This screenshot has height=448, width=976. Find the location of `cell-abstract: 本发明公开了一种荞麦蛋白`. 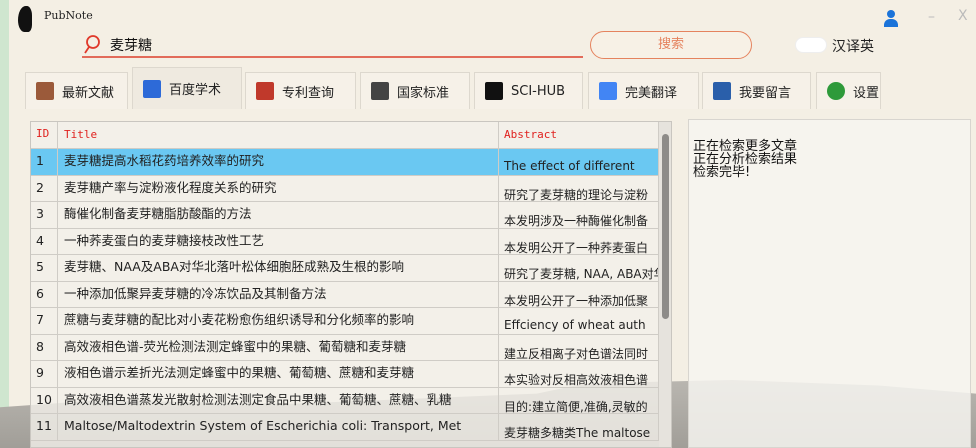

cell-abstract: 本发明公开了一种荞麦蛋白 is located at coordinates (579, 241).